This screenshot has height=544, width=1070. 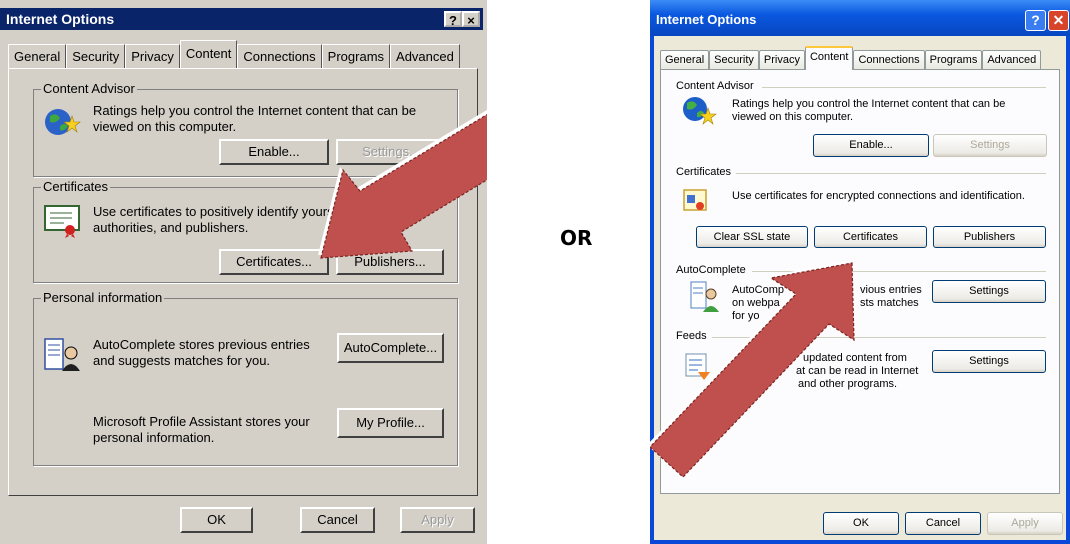 What do you see at coordinates (576, 238) in the screenshot?
I see `or-separator: OR` at bounding box center [576, 238].